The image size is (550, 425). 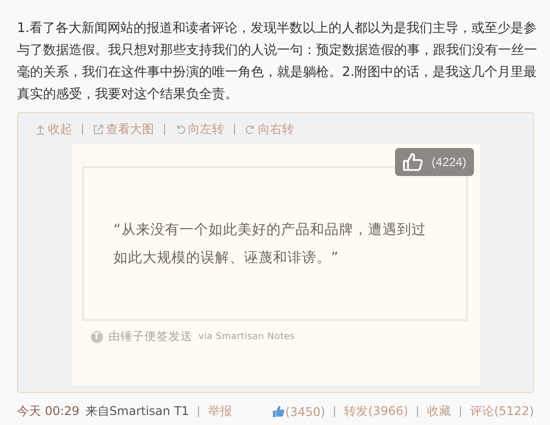 What do you see at coordinates (40, 129) in the screenshot?
I see `up-arrow-icon` at bounding box center [40, 129].